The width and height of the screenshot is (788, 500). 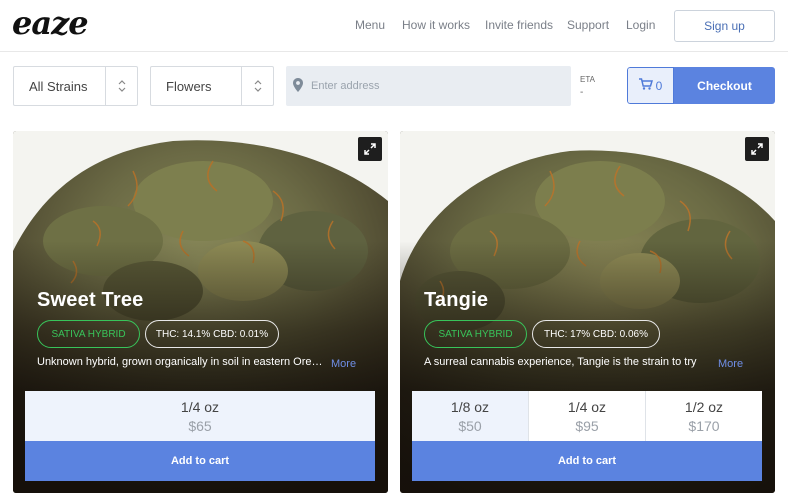 I want to click on cart-count: 0, so click(x=659, y=85).